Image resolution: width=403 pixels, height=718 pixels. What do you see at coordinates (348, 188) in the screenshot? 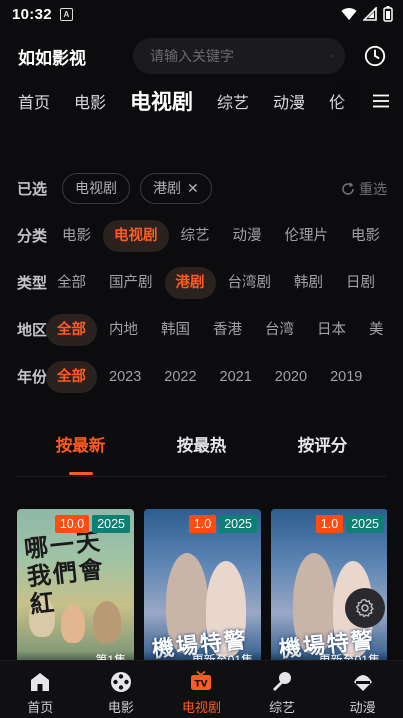
I see `refresh-icon` at bounding box center [348, 188].